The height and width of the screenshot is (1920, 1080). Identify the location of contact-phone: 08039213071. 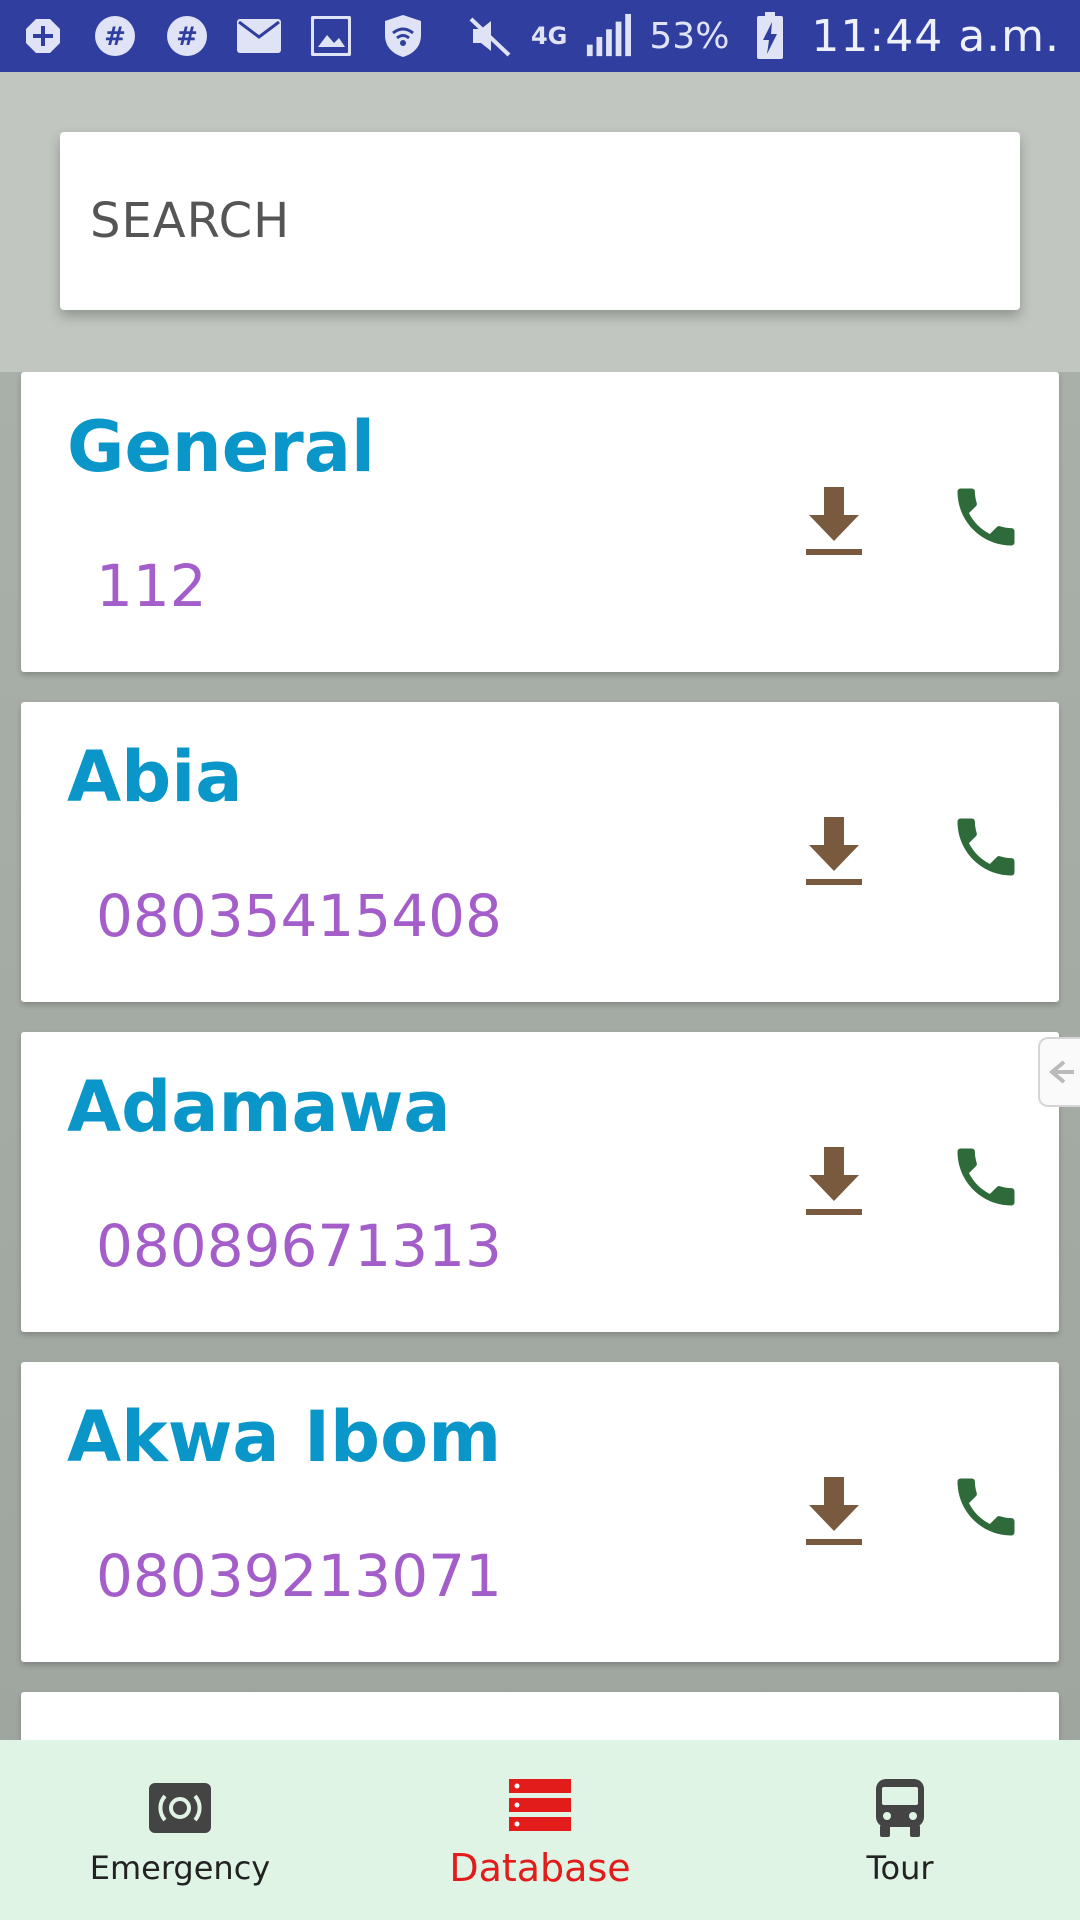
(299, 1576).